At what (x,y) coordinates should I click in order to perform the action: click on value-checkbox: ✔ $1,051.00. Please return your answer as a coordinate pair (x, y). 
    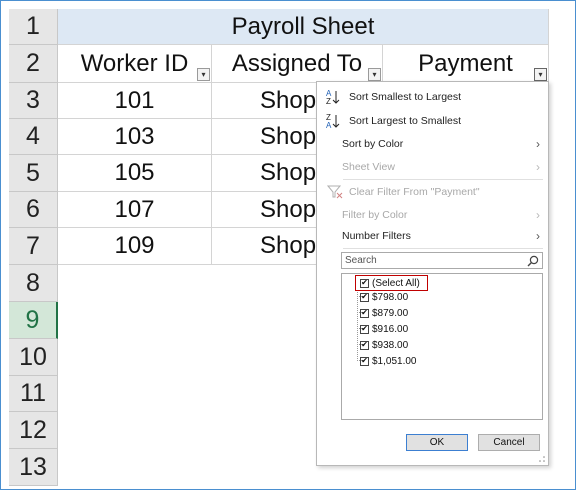
    Looking at the image, I should click on (388, 361).